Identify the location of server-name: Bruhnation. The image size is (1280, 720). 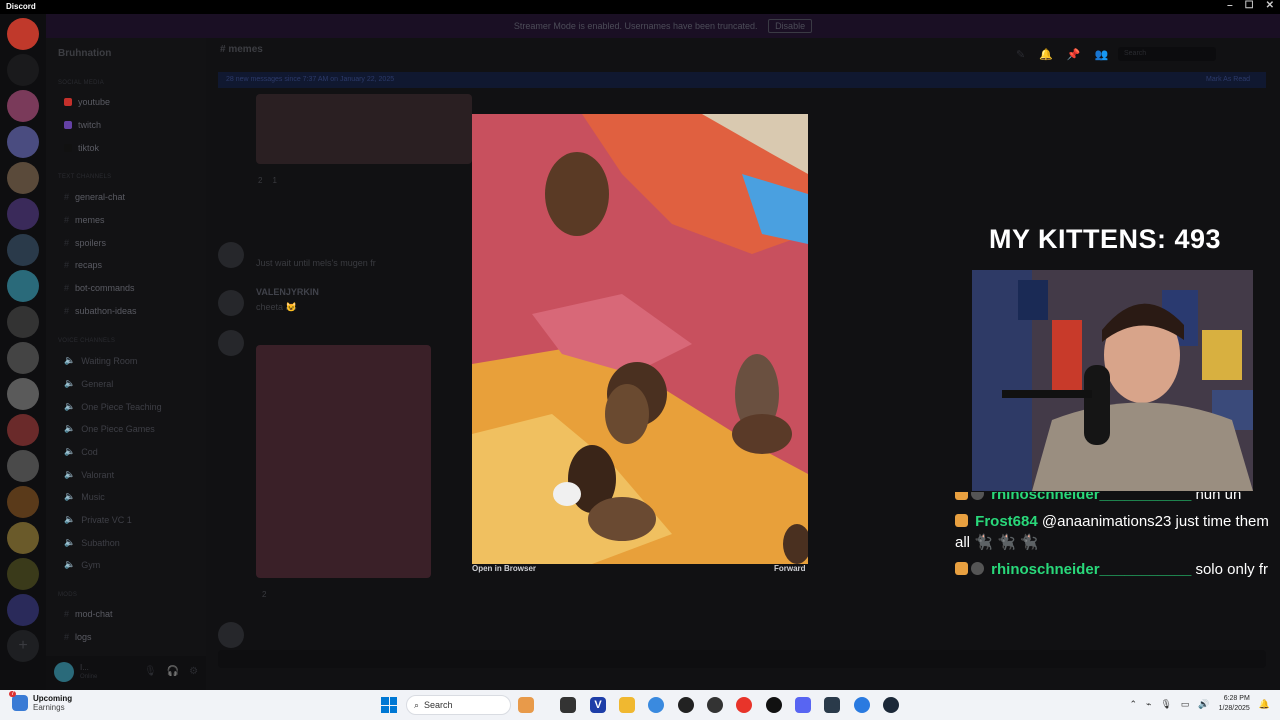
(129, 54).